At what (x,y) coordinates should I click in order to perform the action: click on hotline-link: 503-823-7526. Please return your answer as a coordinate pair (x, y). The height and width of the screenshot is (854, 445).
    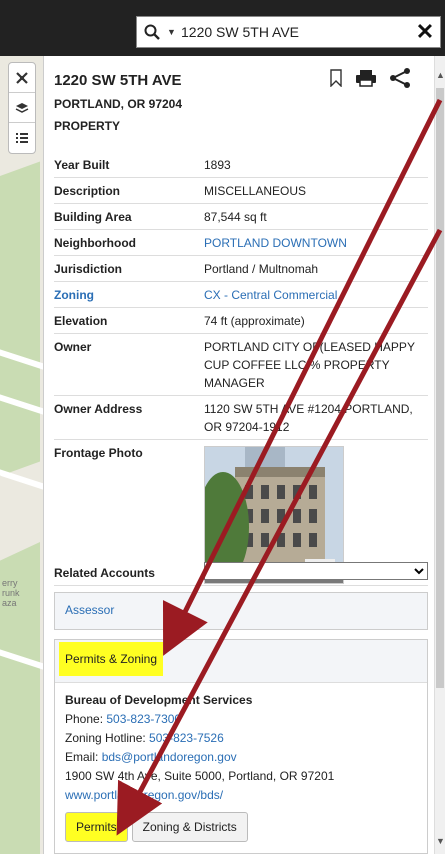
    Looking at the image, I should click on (186, 738).